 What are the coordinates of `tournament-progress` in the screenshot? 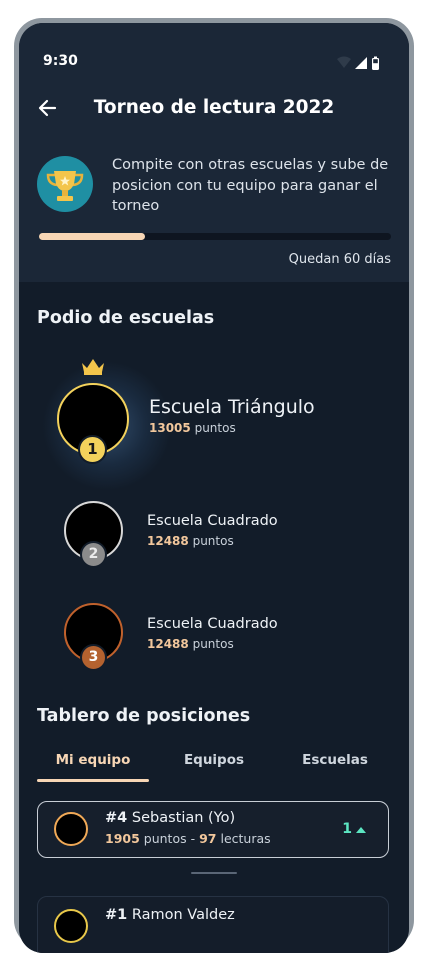 It's located at (215, 236).